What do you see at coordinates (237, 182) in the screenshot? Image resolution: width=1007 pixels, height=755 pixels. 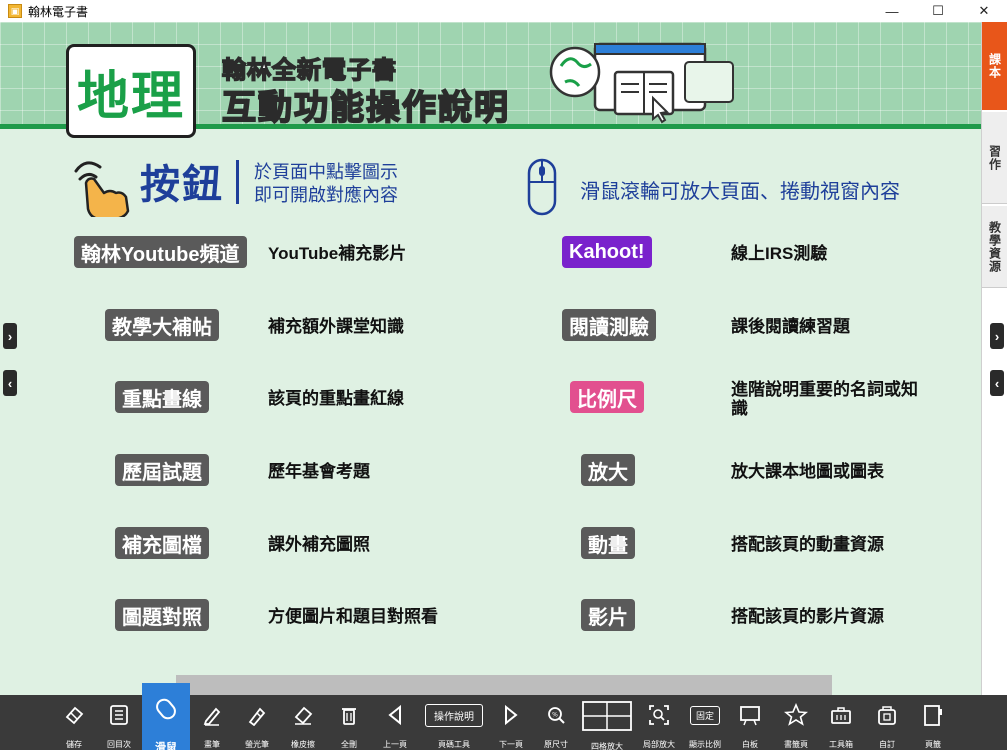 I see `section-divider` at bounding box center [237, 182].